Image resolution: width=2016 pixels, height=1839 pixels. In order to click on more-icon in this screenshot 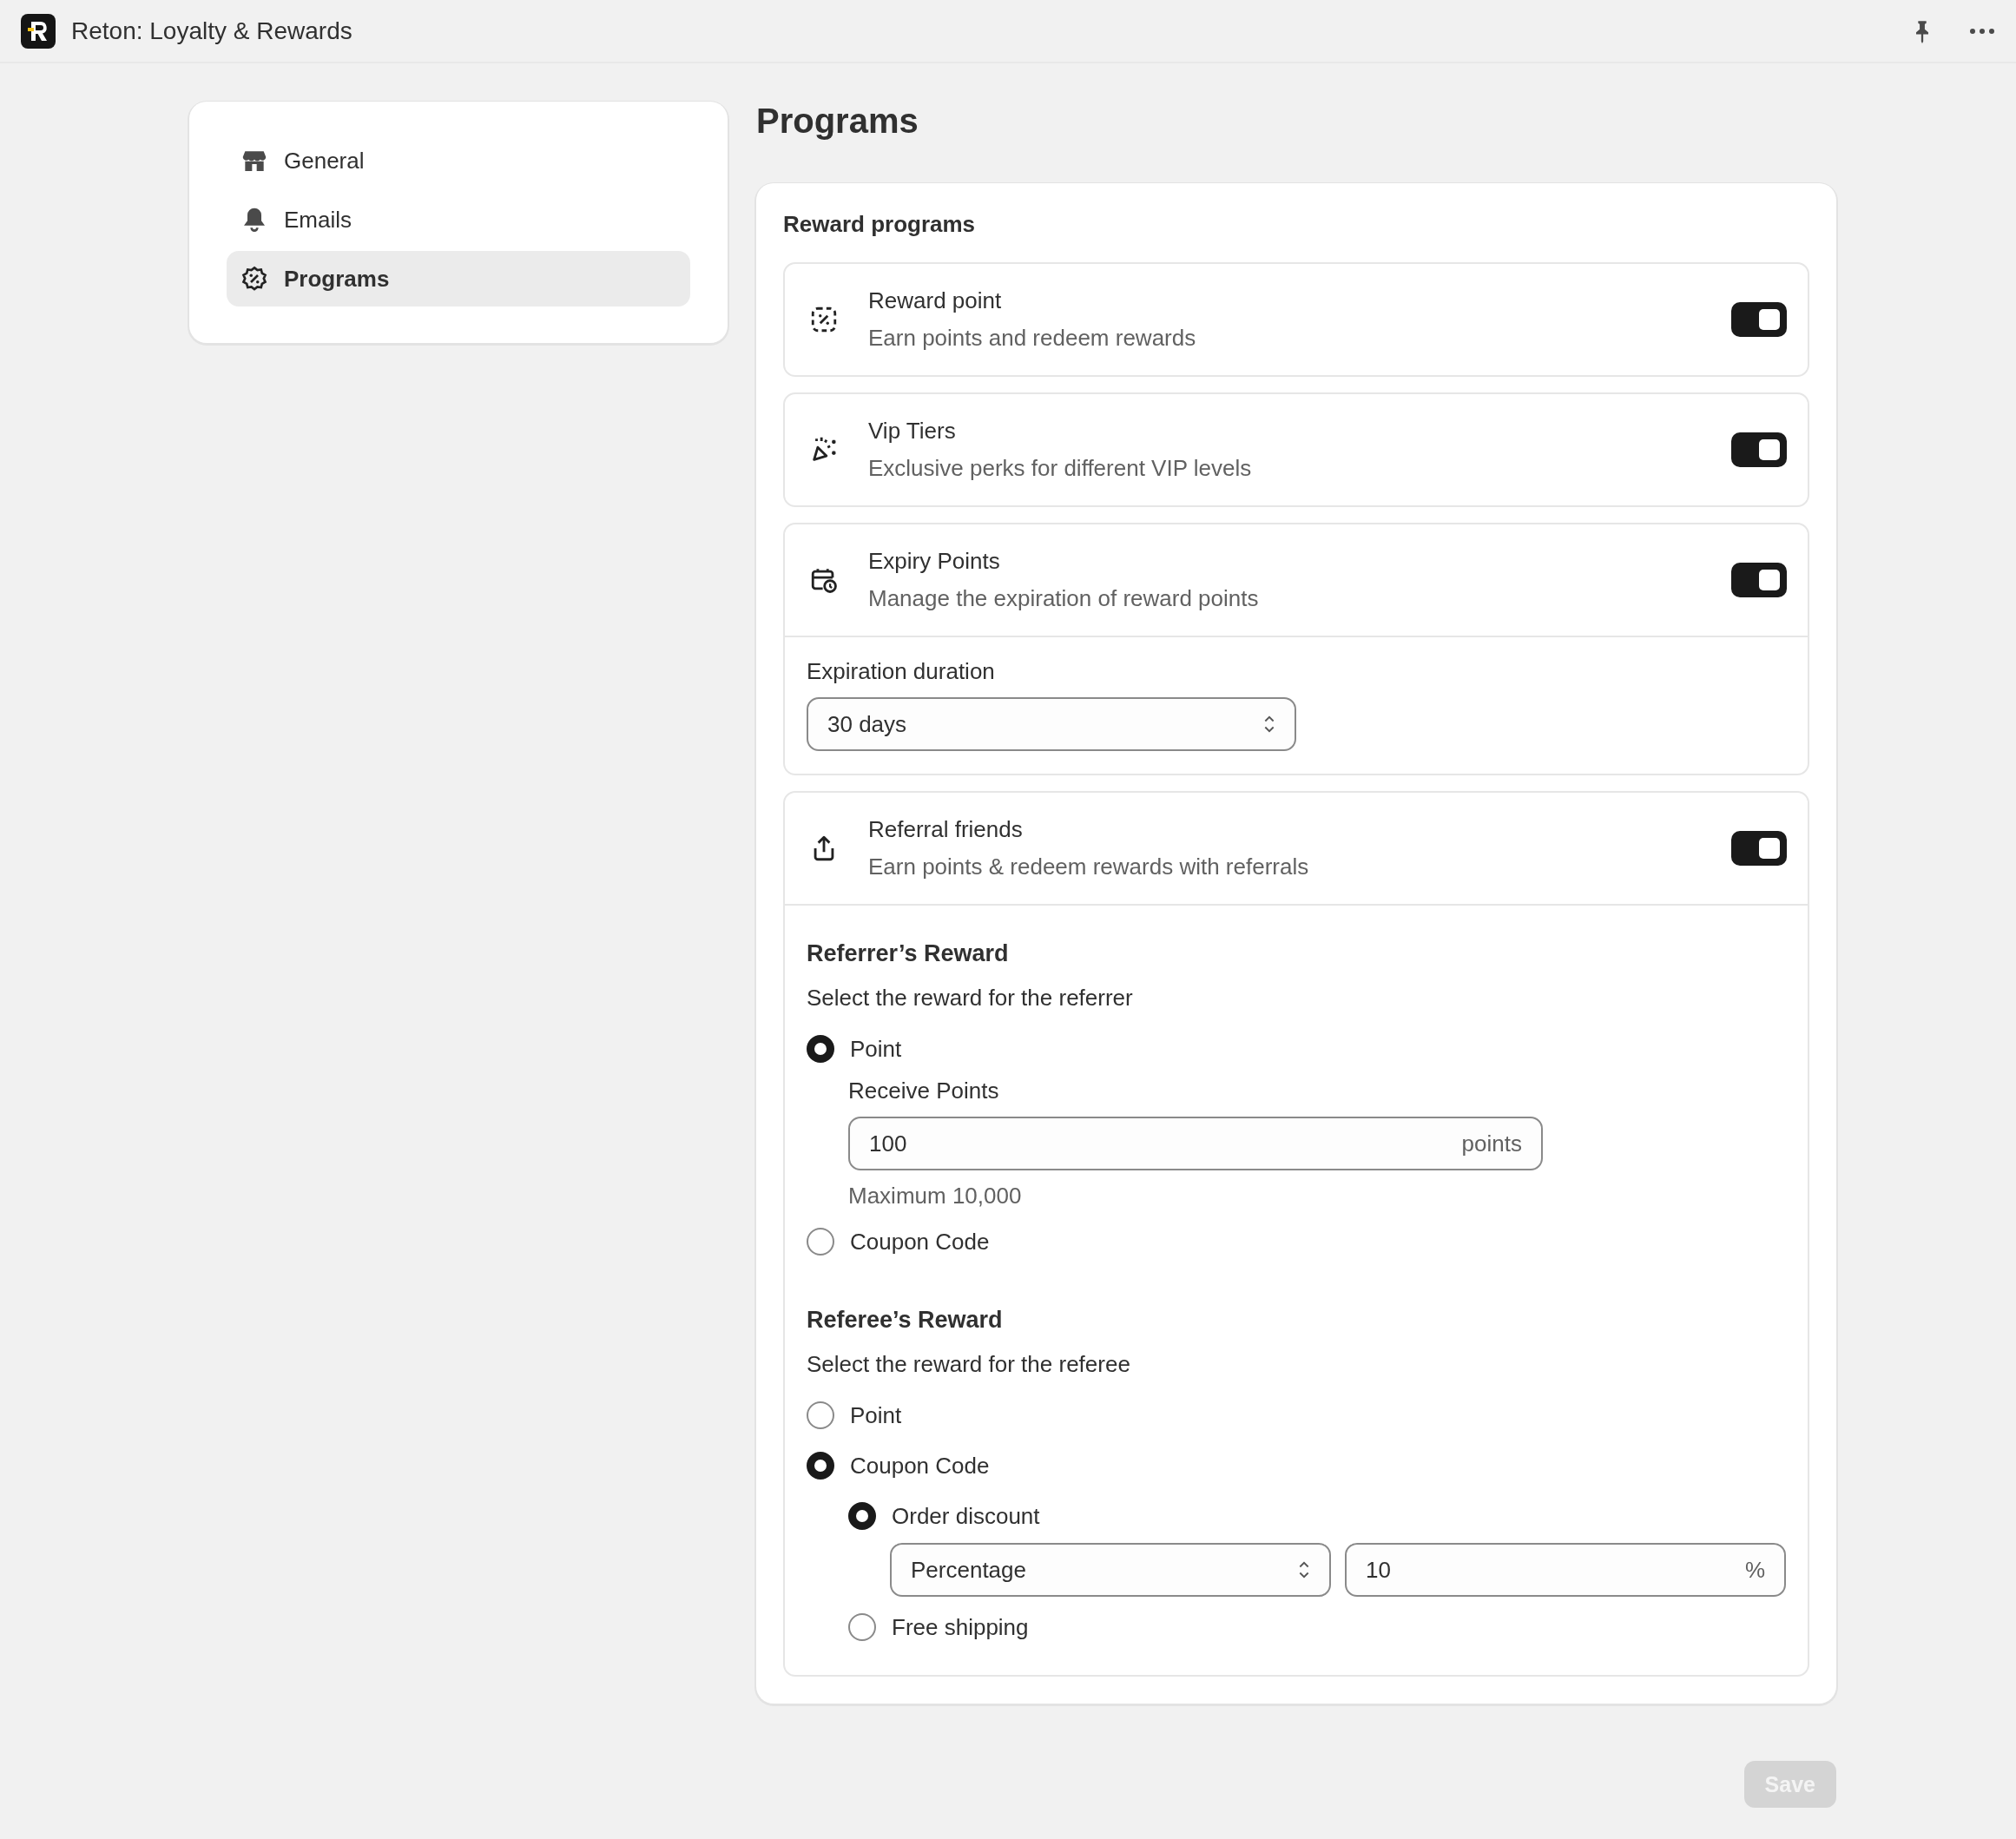, I will do `click(1982, 31)`.